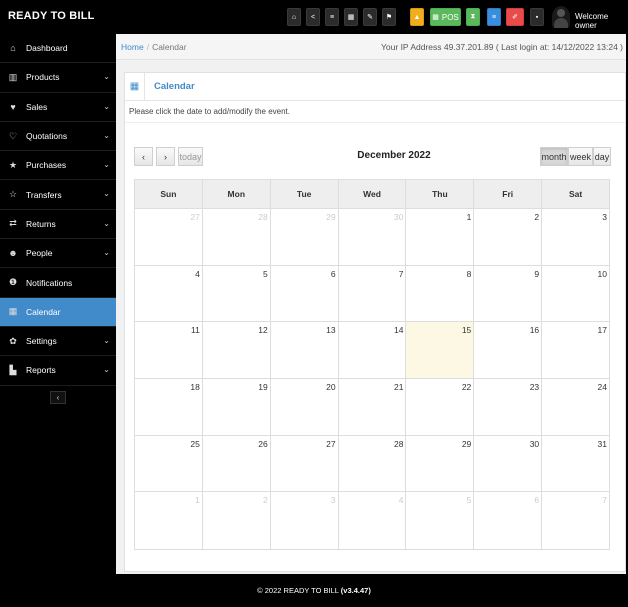  I want to click on calendar-day-other-month: 1, so click(169, 521).